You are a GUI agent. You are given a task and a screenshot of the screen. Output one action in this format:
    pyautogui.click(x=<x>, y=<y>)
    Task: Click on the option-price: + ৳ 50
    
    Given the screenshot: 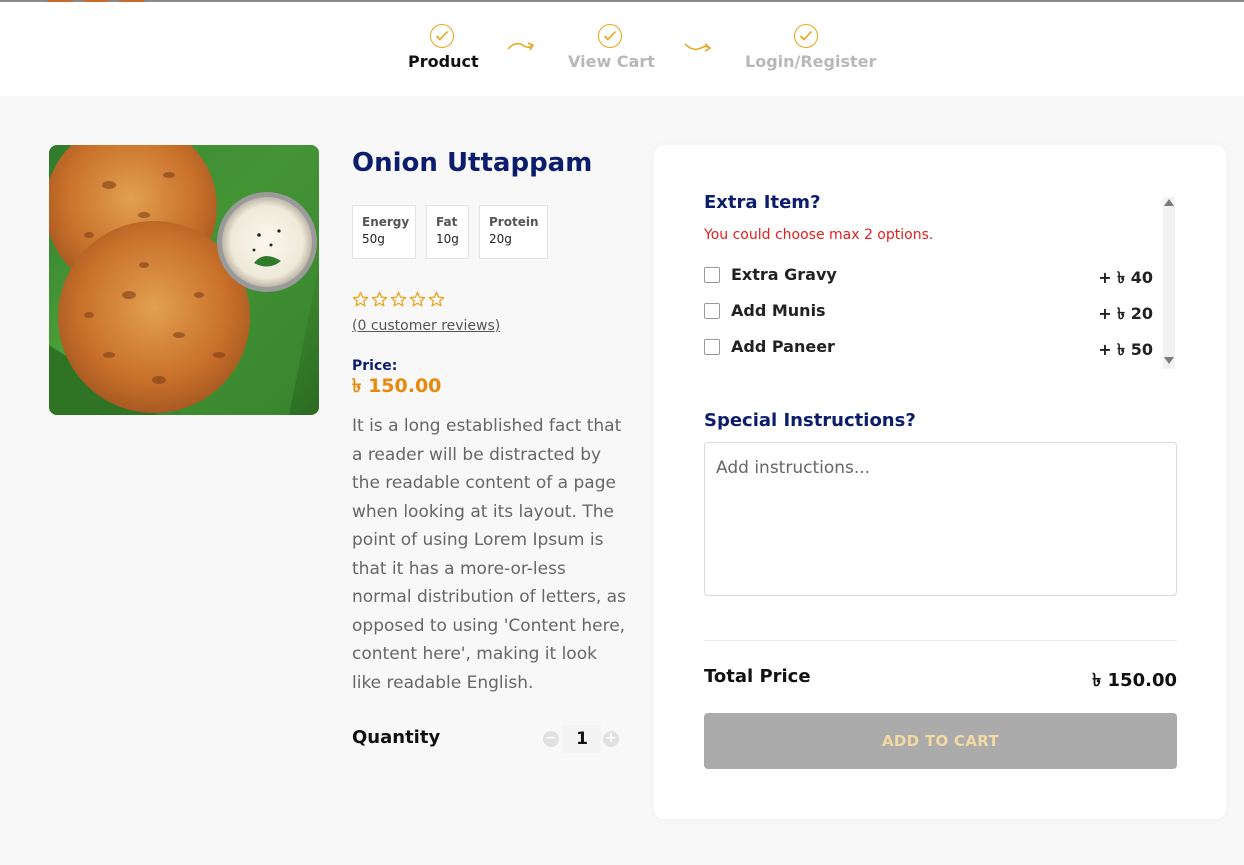 What is the action you would take?
    pyautogui.click(x=1125, y=349)
    